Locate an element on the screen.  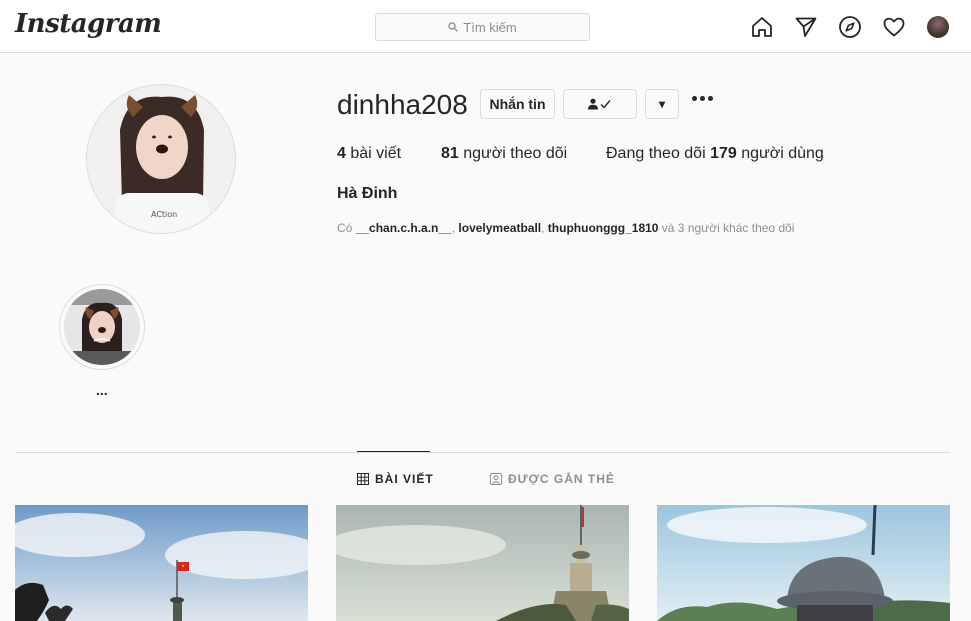
tabs-divider is located at coordinates (482, 452).